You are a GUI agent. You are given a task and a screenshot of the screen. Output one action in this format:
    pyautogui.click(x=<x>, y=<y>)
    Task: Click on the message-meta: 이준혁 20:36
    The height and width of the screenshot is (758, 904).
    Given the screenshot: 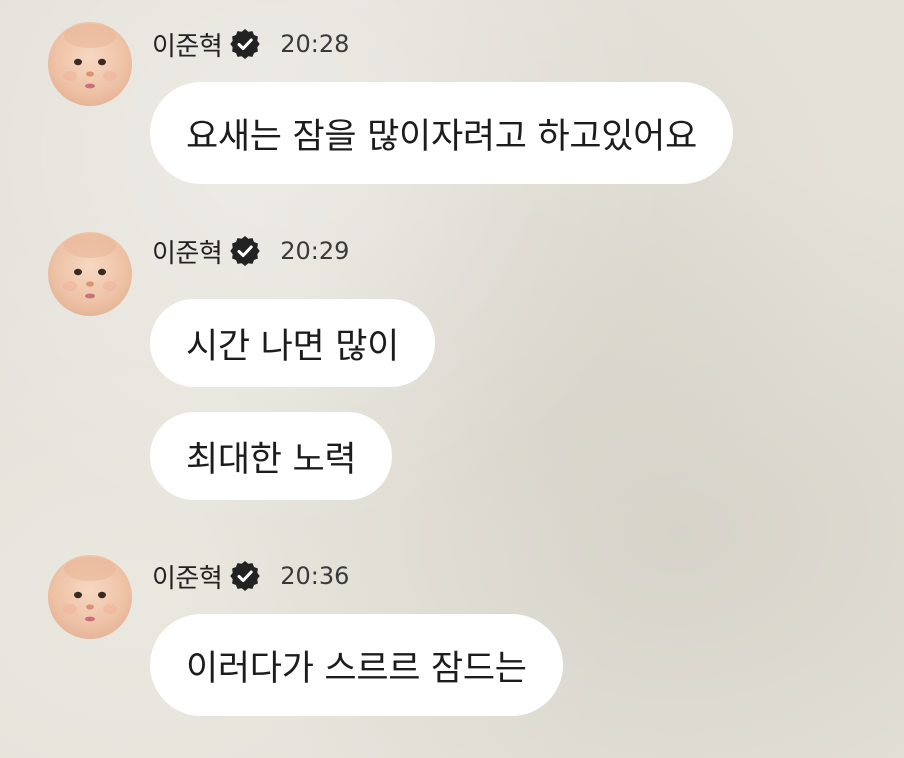 What is the action you would take?
    pyautogui.click(x=250, y=576)
    